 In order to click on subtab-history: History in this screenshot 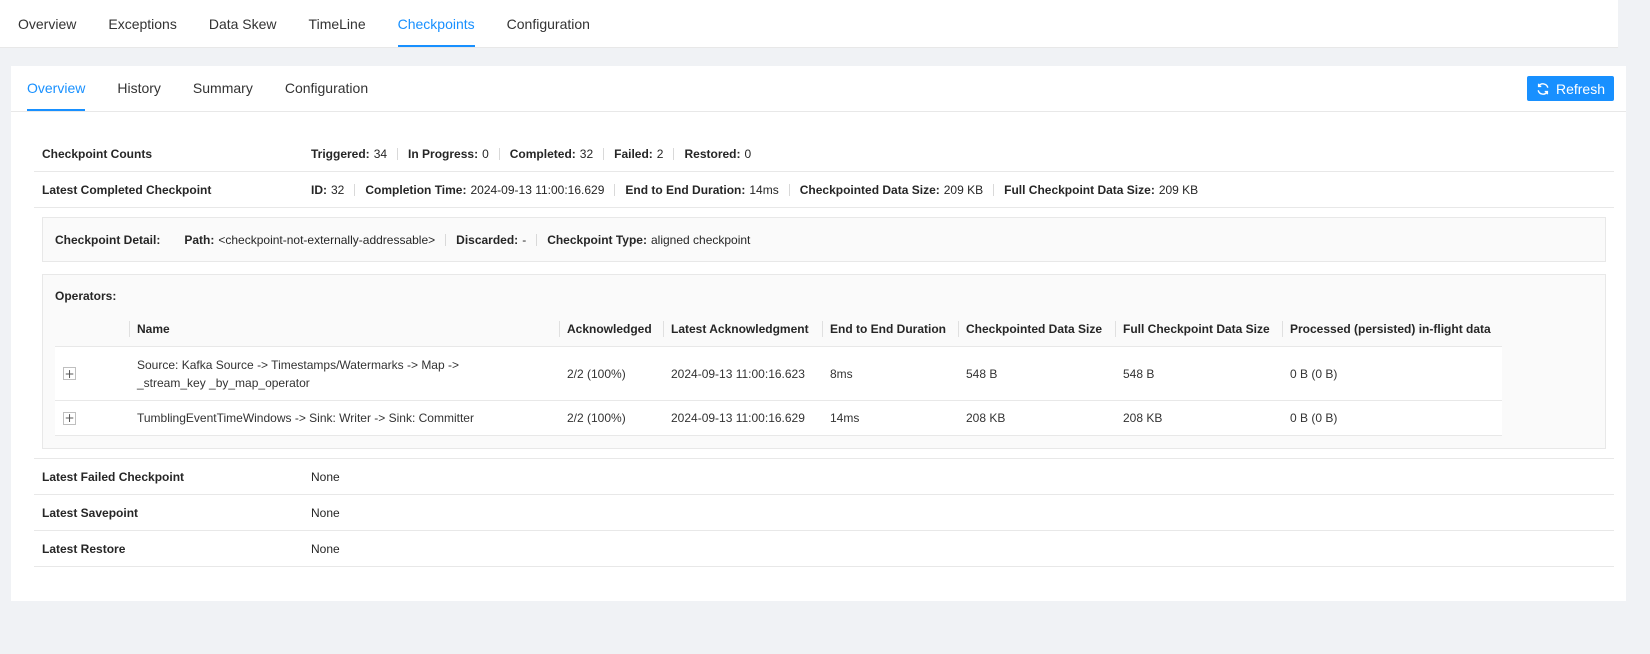, I will do `click(139, 95)`.